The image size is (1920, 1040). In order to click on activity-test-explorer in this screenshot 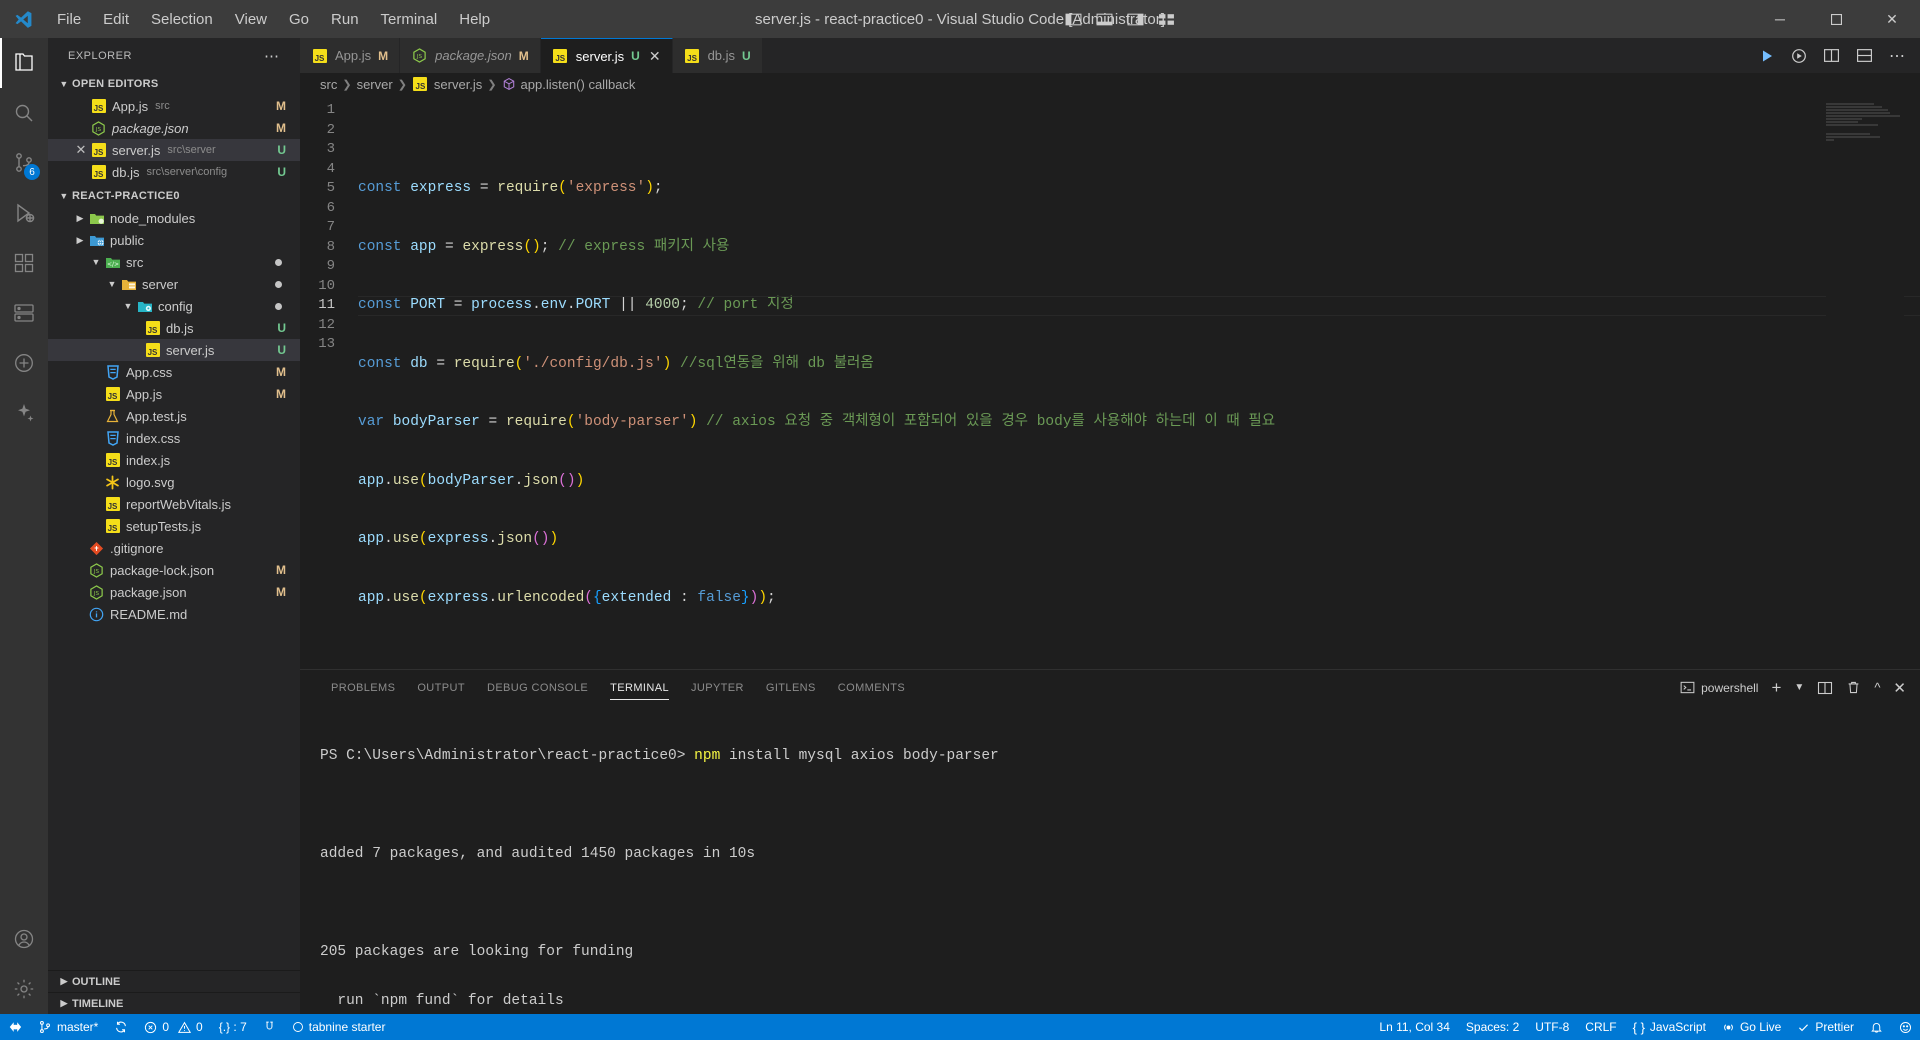, I will do `click(24, 363)`.